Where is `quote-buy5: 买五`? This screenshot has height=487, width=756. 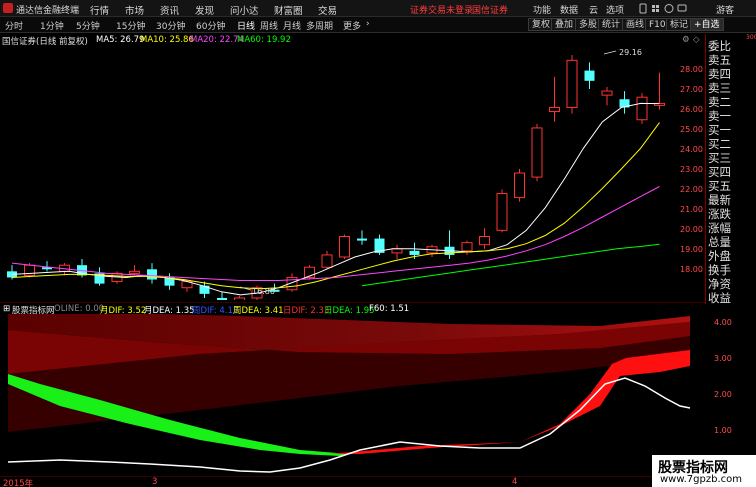 quote-buy5: 买五 is located at coordinates (719, 186).